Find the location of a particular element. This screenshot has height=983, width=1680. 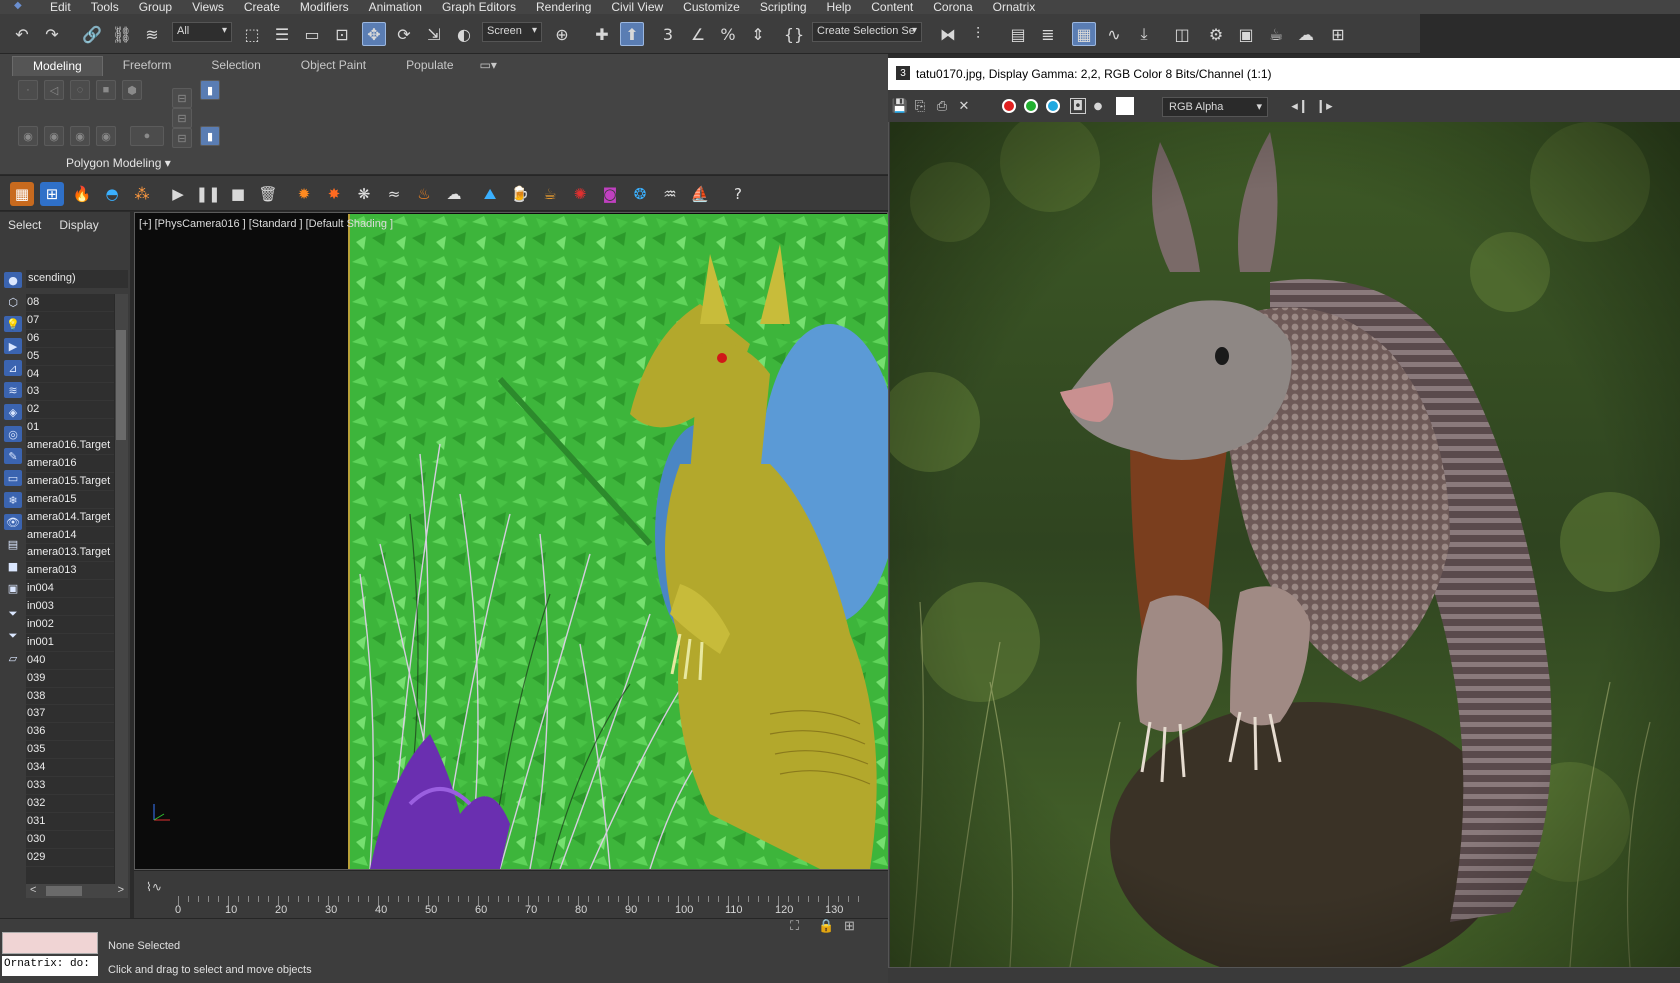

ocean-preset-icon: ⛰ is located at coordinates (490, 194).